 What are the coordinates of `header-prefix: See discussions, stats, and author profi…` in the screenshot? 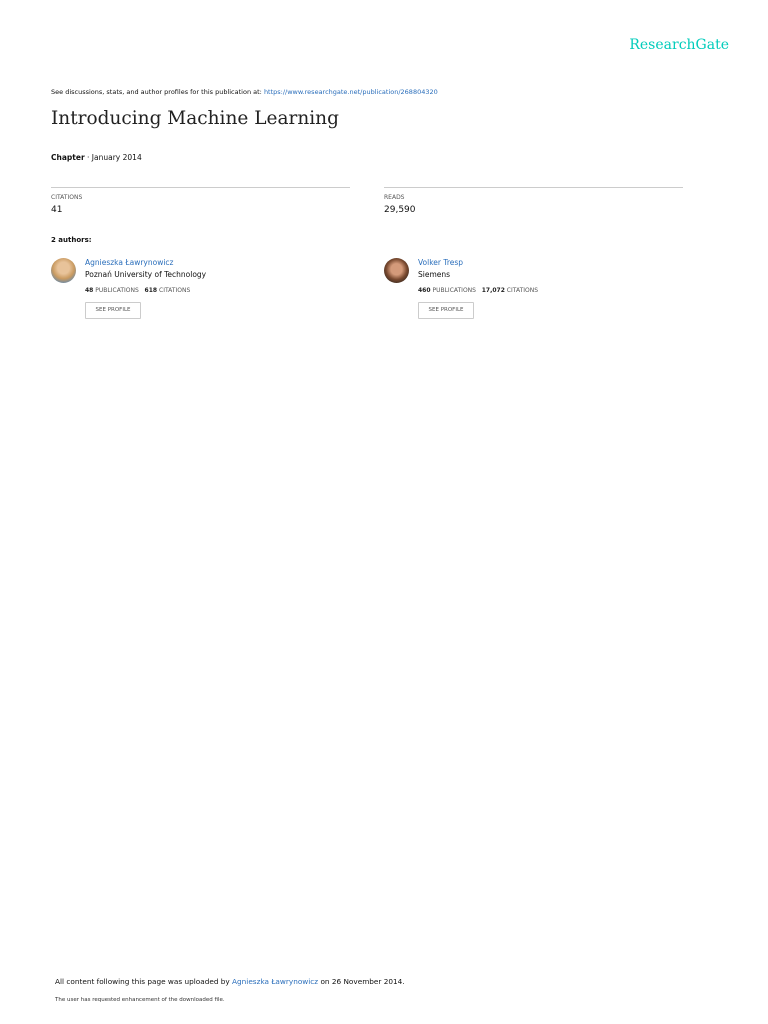 It's located at (157, 92).